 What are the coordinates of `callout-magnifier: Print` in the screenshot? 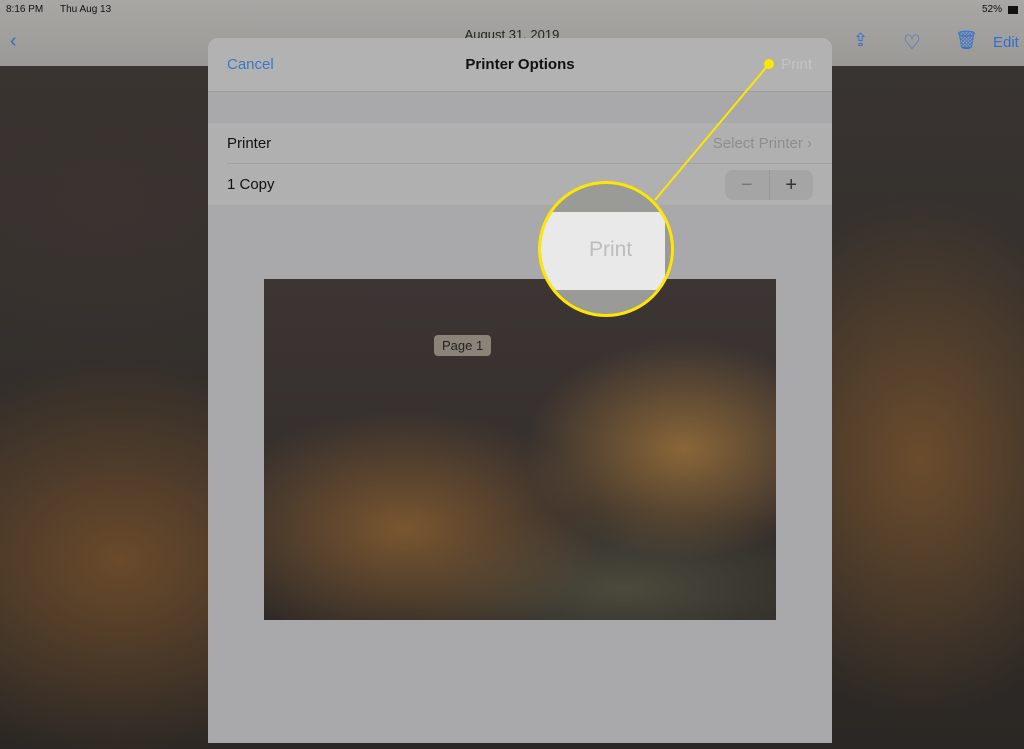 It's located at (606, 249).